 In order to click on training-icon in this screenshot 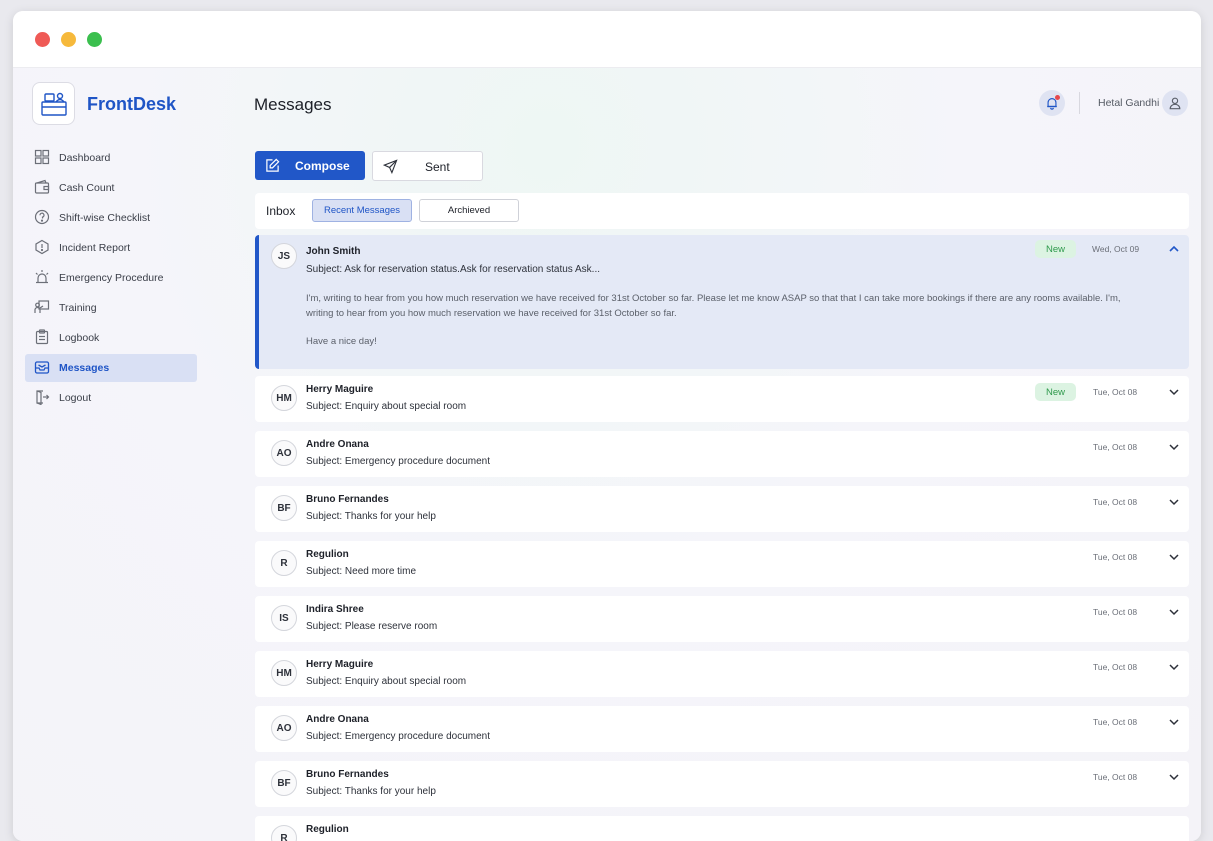, I will do `click(42, 306)`.